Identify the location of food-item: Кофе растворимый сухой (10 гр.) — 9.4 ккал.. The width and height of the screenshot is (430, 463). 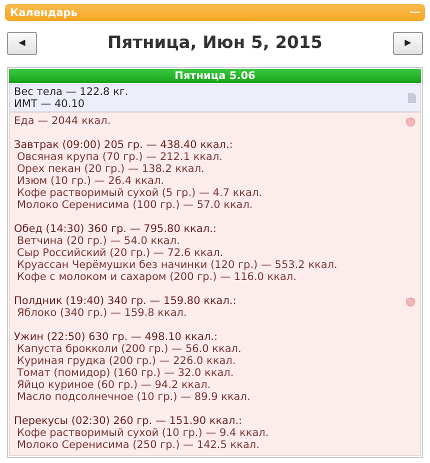
(143, 433).